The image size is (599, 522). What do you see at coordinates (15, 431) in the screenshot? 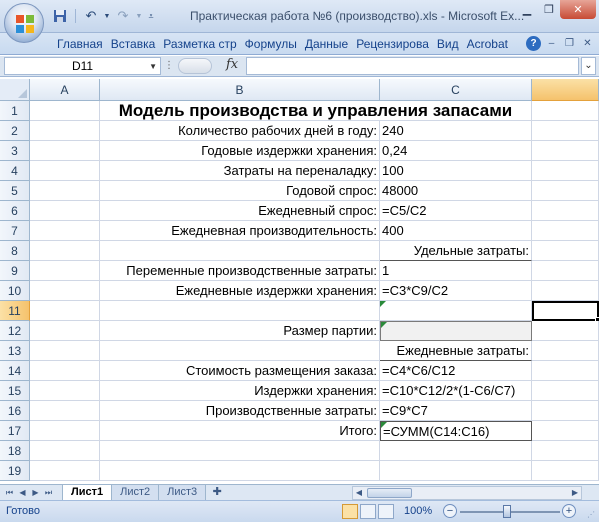
I see `row-header: 17` at bounding box center [15, 431].